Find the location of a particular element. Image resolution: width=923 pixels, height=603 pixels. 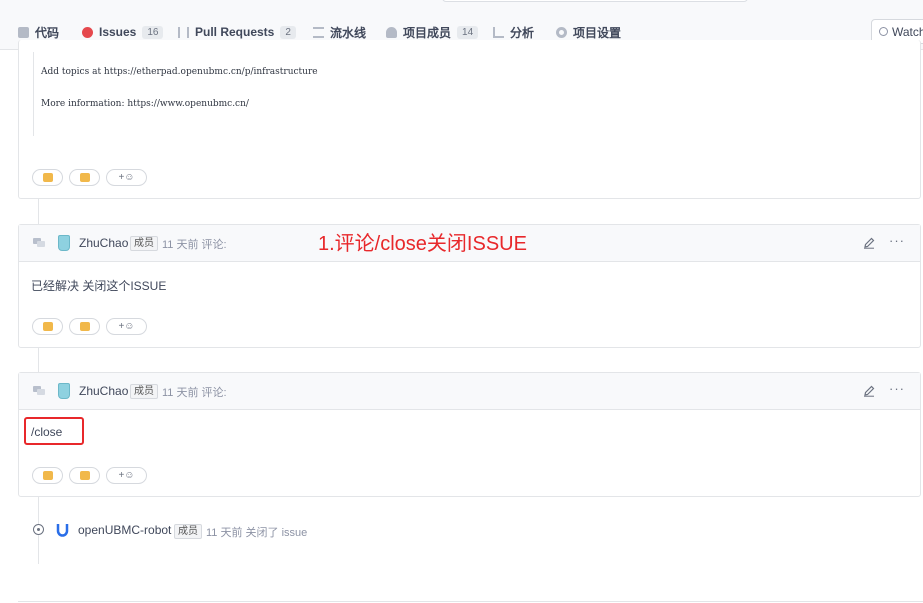

search-box-edge is located at coordinates (595, 1).